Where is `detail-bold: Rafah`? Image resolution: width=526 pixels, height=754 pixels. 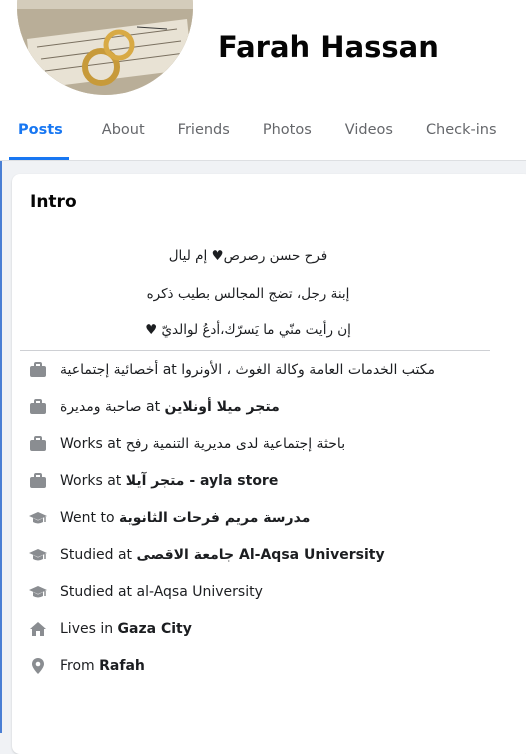 detail-bold: Rafah is located at coordinates (122, 666).